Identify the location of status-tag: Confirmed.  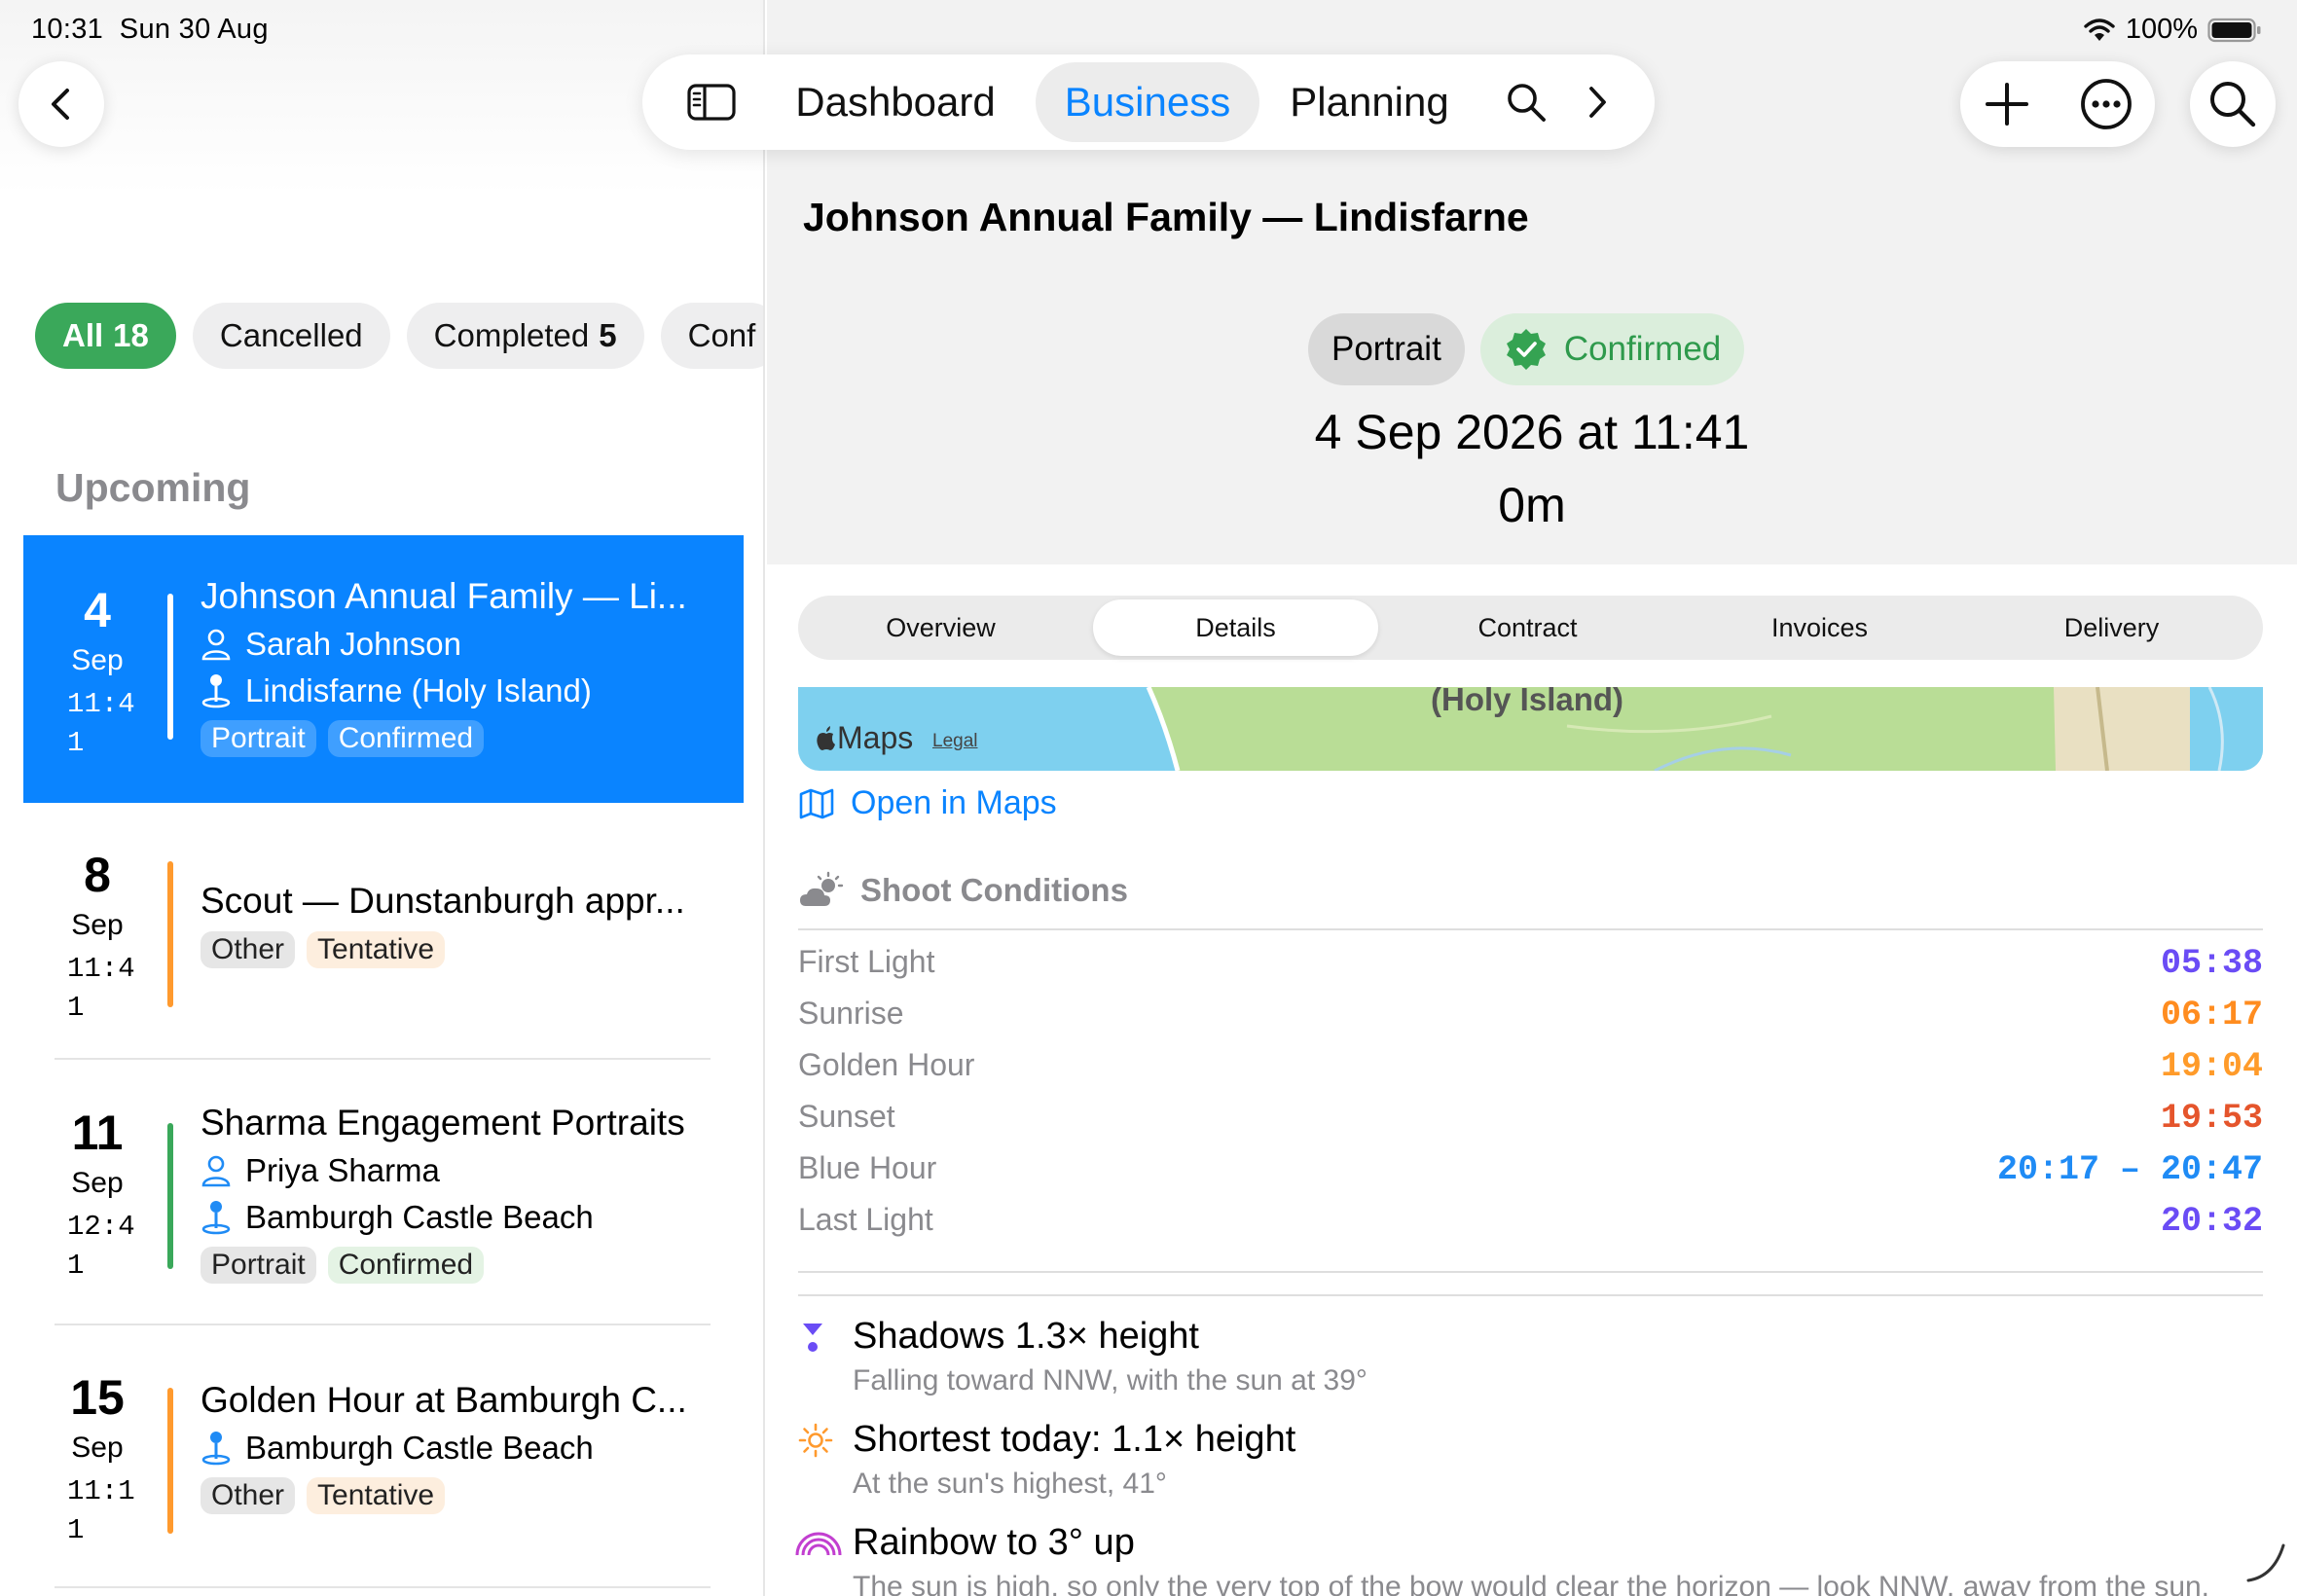
(406, 738).